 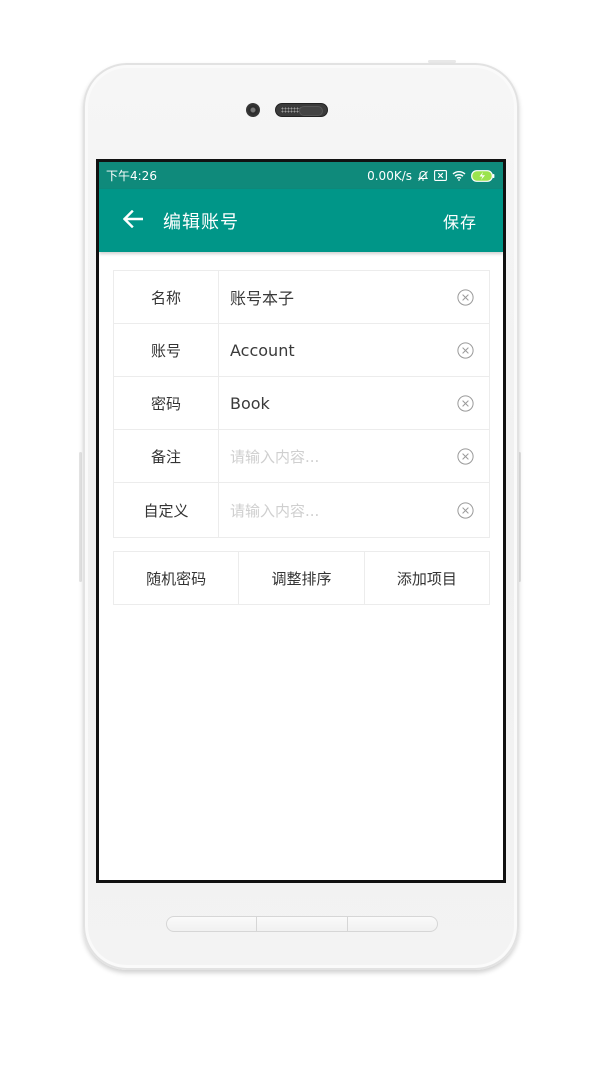 What do you see at coordinates (166, 456) in the screenshot?
I see `field-label: 备注` at bounding box center [166, 456].